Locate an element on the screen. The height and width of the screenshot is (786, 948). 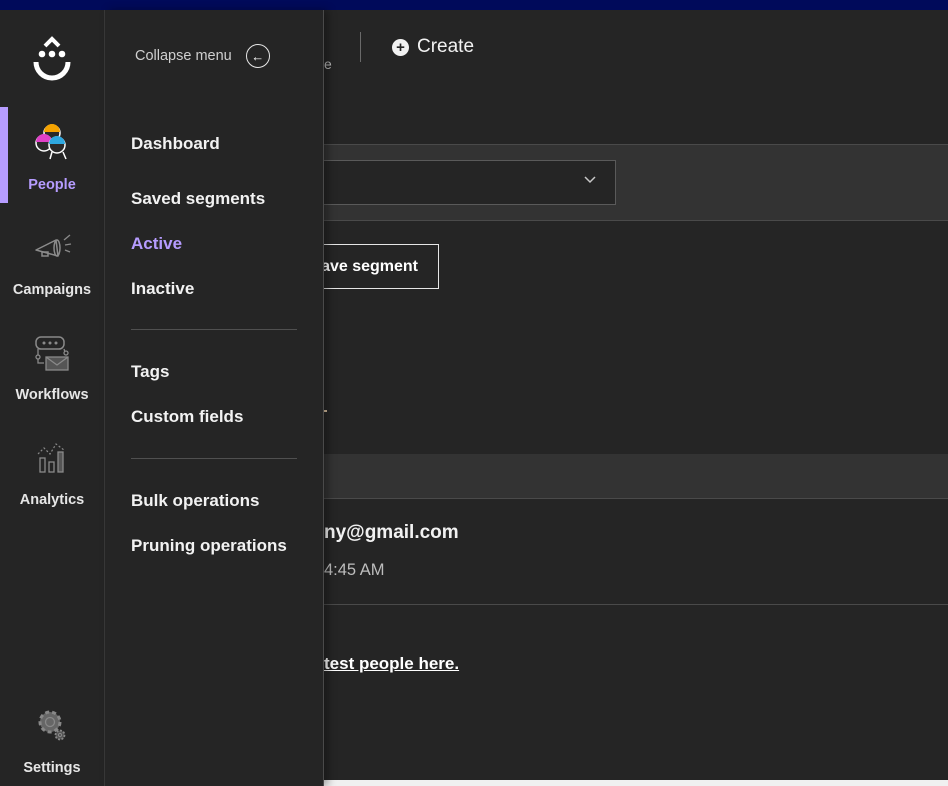
submenu-item-inactive: Inactive is located at coordinates (162, 289).